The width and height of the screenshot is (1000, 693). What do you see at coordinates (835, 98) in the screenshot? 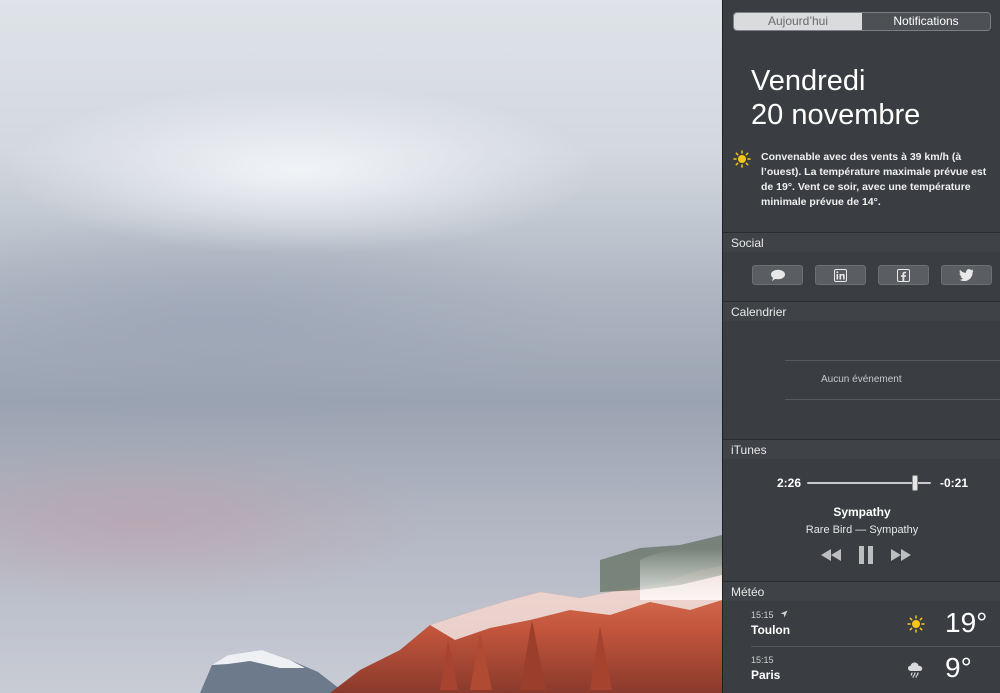
I see `date-header: Vendredi 20 novembre` at bounding box center [835, 98].